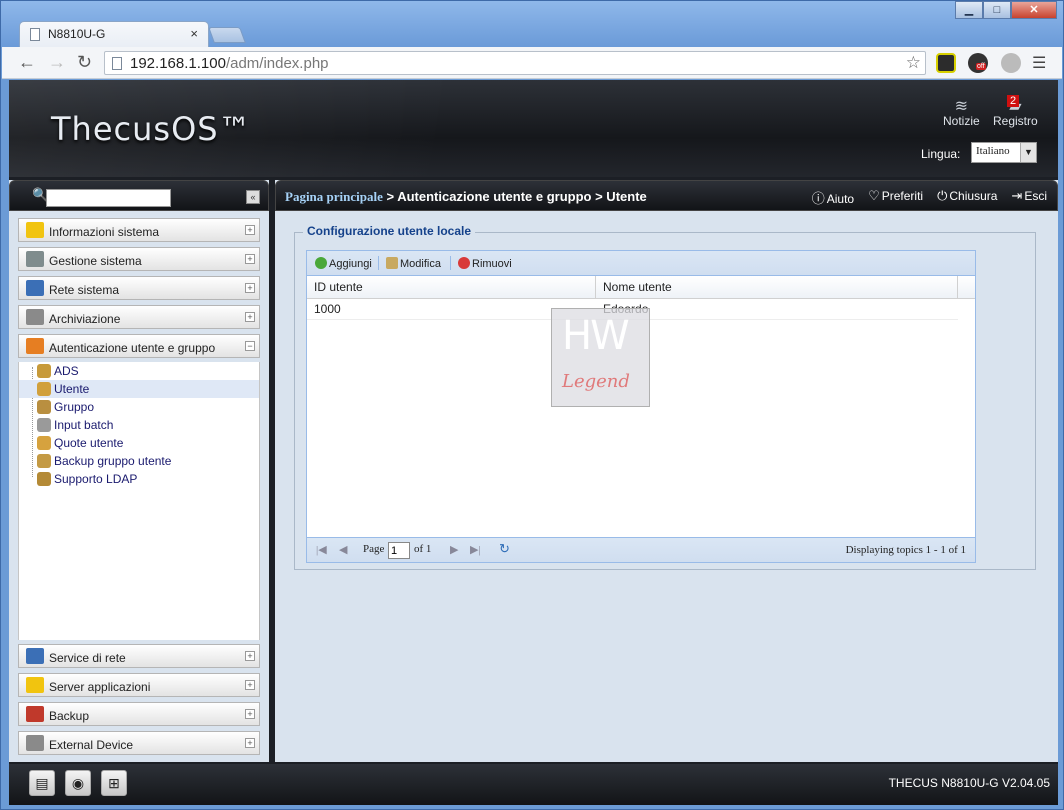 The image size is (1064, 810). Describe the element at coordinates (777, 287) in the screenshot. I see `column-nome-utente: Nome utente` at that location.